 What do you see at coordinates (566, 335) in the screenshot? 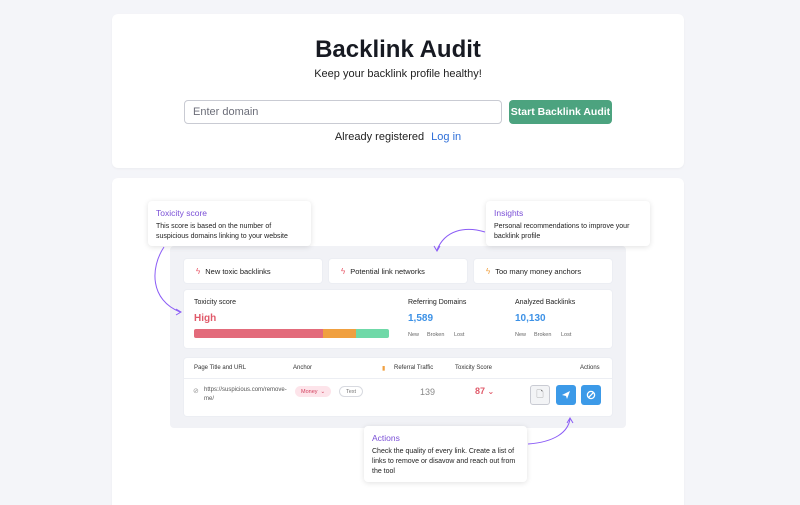
I see `analyzed-lost: Lost` at bounding box center [566, 335].